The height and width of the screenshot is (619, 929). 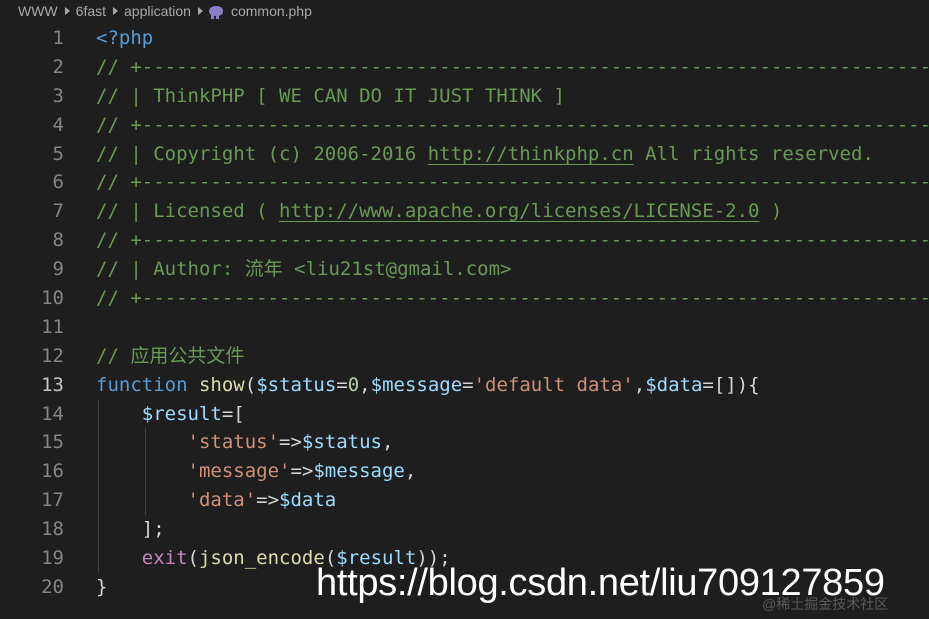 What do you see at coordinates (58, 38) in the screenshot?
I see `line-number: 1` at bounding box center [58, 38].